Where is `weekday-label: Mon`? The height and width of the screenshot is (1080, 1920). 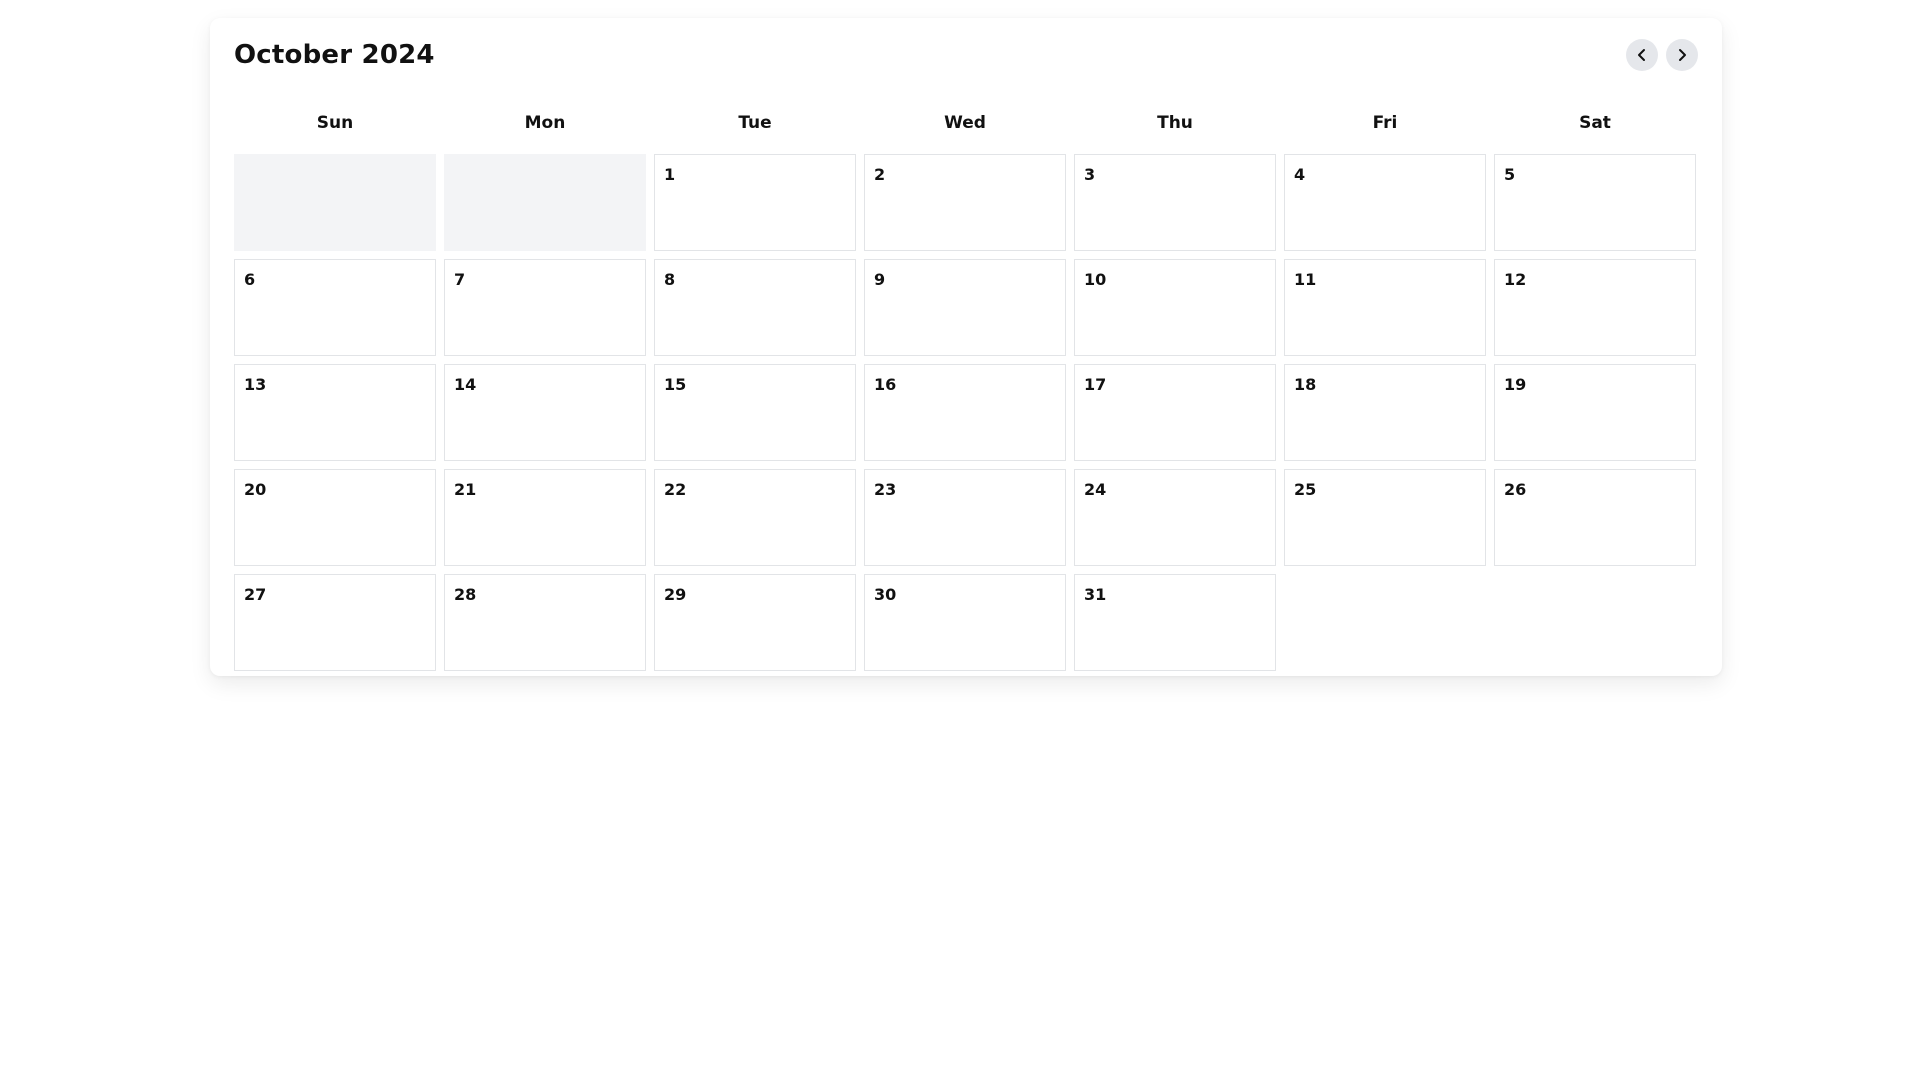 weekday-label: Mon is located at coordinates (545, 123).